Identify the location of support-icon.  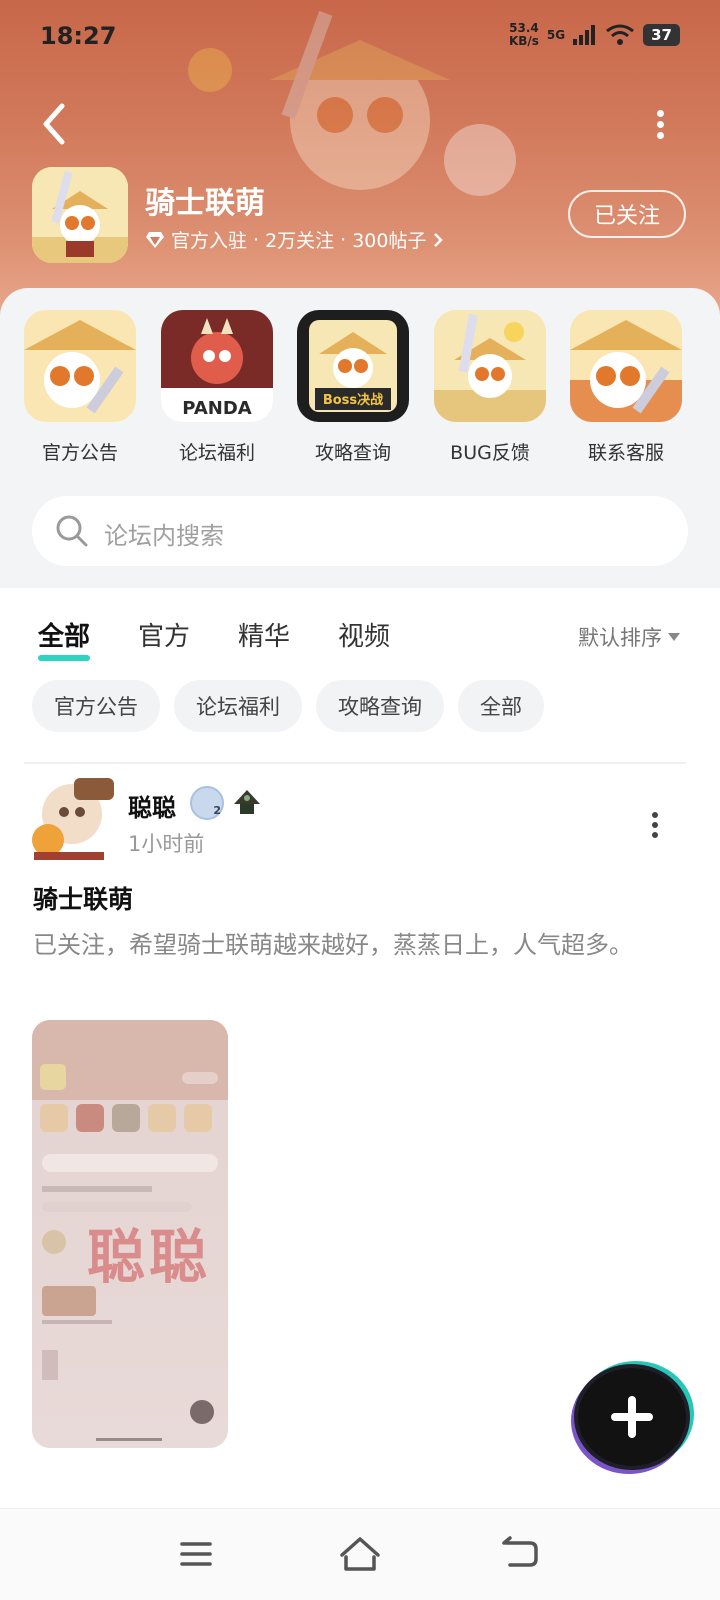
(626, 366).